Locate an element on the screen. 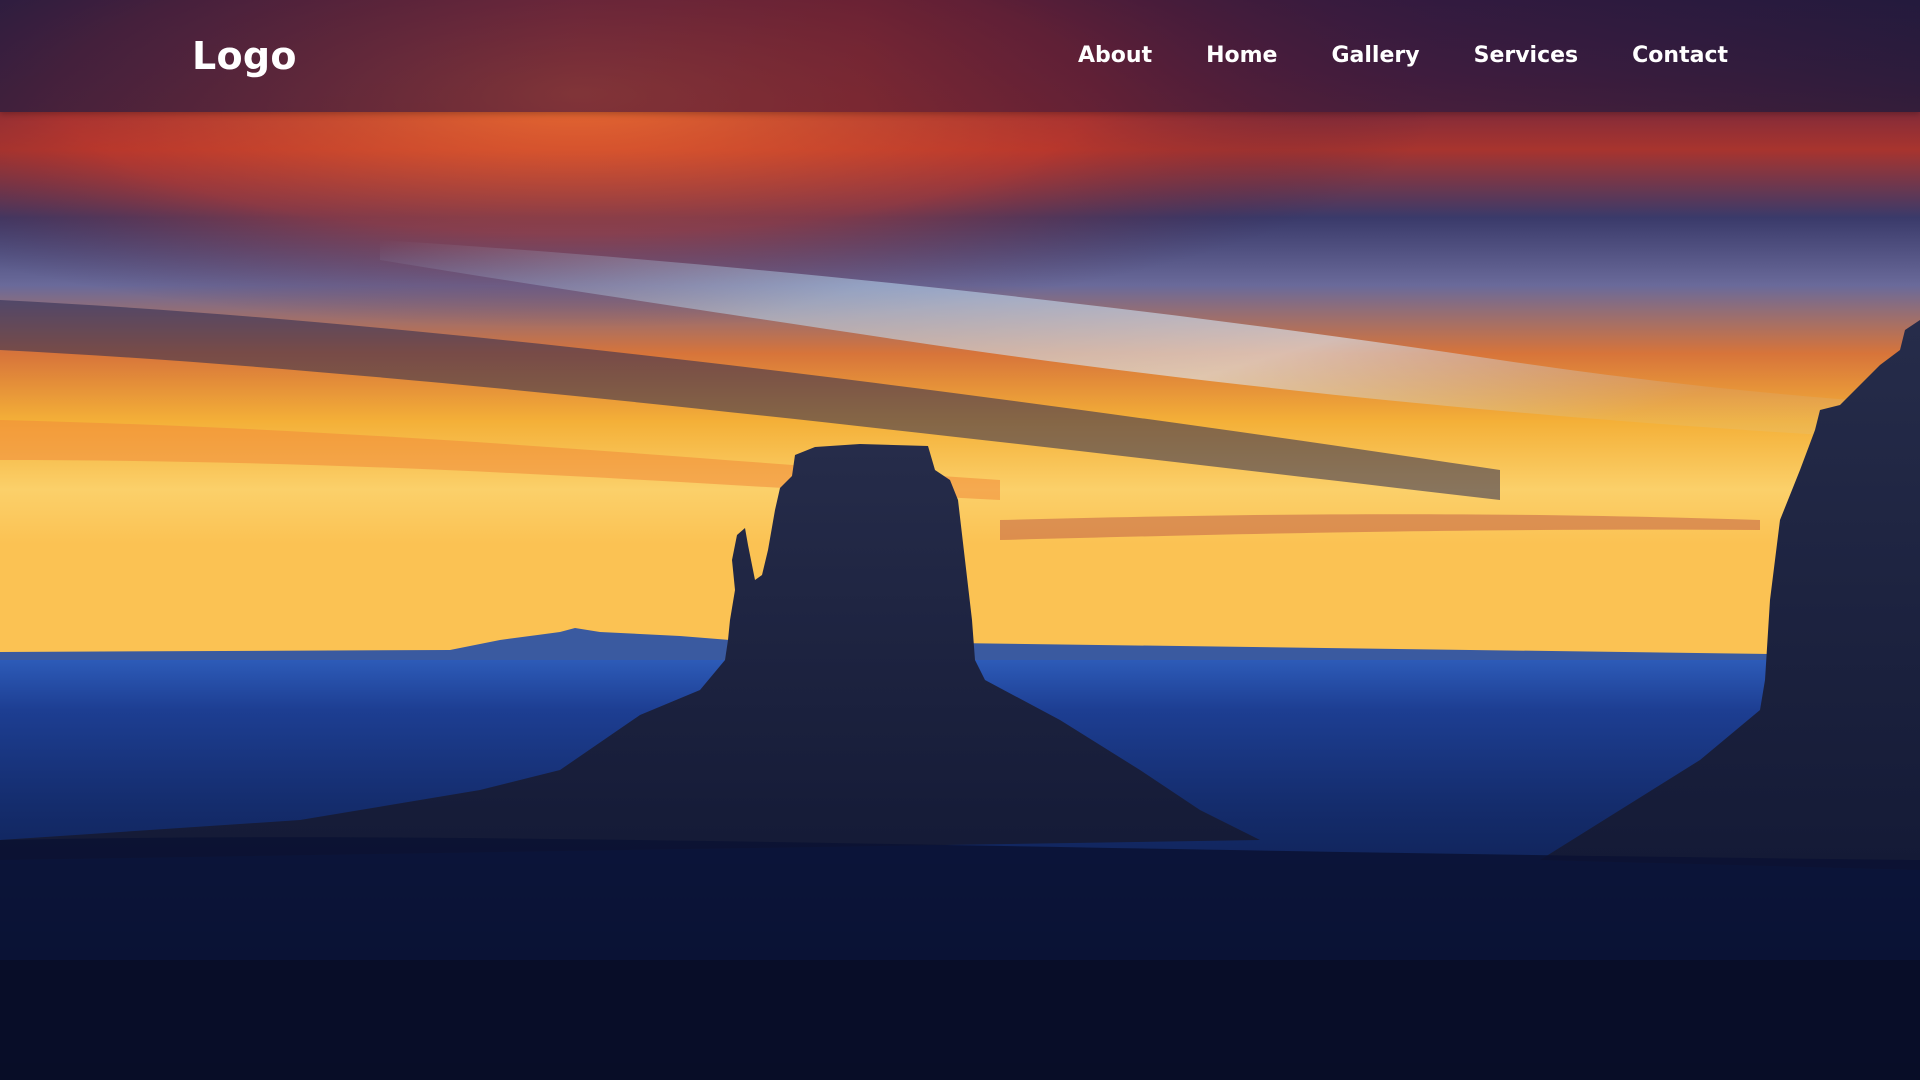 Image resolution: width=1920 pixels, height=1080 pixels. nav-link-about: About is located at coordinates (1115, 56).